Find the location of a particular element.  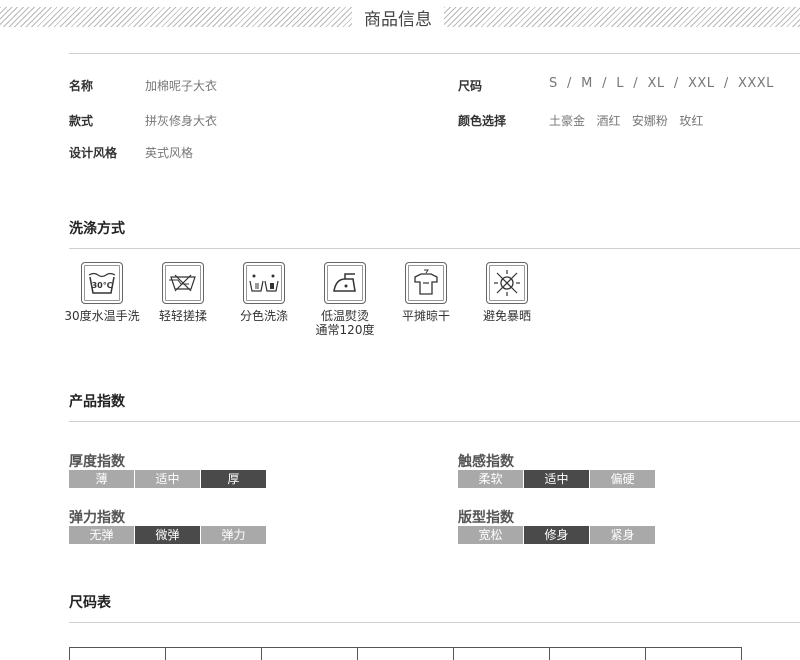

logo-ornament-icon is located at coordinates (398, 2).